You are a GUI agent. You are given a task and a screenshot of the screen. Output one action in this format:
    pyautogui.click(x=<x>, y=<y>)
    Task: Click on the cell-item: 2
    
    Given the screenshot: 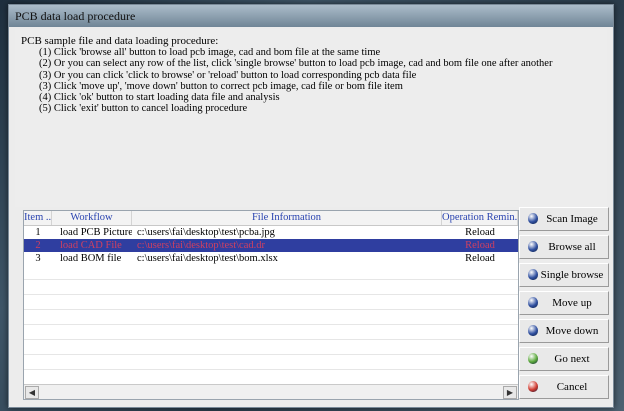 What is the action you would take?
    pyautogui.click(x=38, y=245)
    